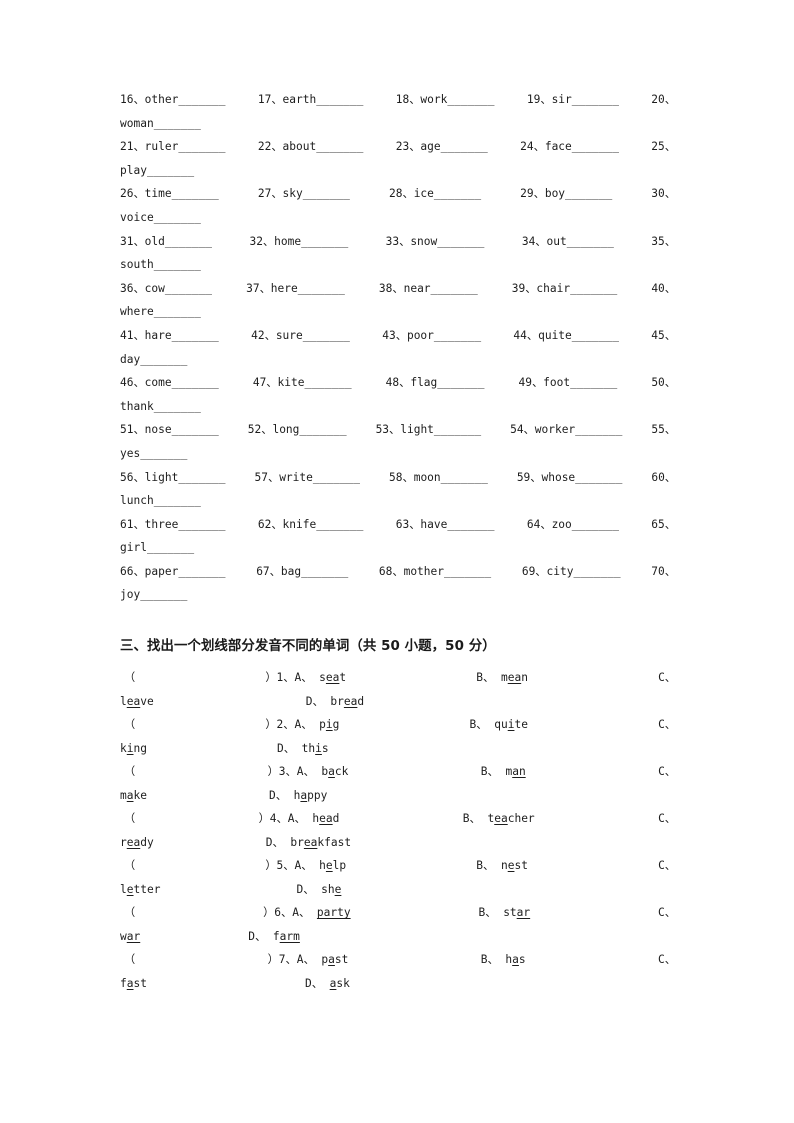 The width and height of the screenshot is (794, 1123). I want to click on blank-item: 38、near_______, so click(428, 289).